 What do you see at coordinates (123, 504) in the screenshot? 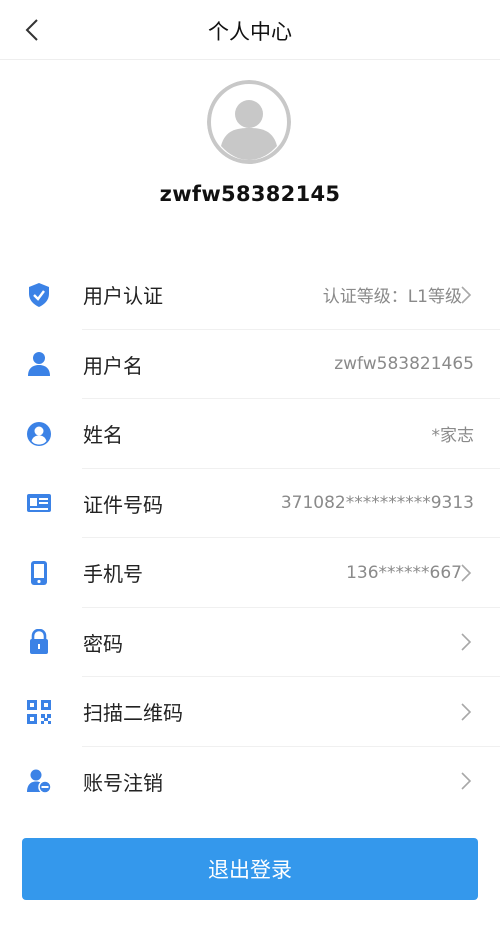
I see `row-label: 证件号码` at bounding box center [123, 504].